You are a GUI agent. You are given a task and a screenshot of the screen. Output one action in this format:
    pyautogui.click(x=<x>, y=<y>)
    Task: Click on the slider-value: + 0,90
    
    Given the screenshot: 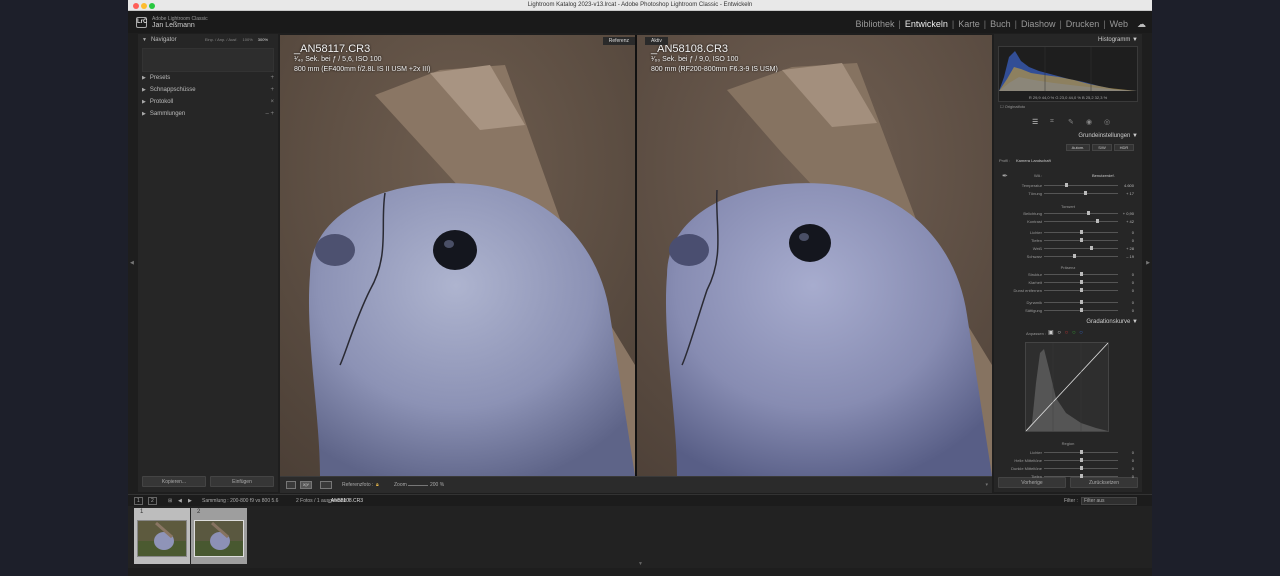 What is the action you would take?
    pyautogui.click(x=1124, y=213)
    